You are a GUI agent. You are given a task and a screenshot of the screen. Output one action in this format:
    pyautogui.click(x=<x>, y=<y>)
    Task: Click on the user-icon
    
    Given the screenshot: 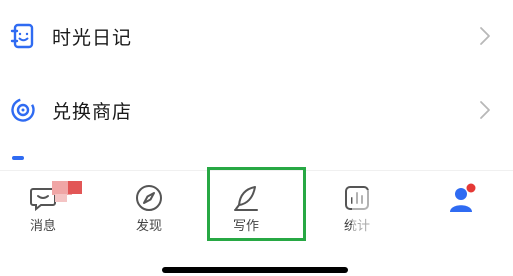 What is the action you would take?
    pyautogui.click(x=463, y=197)
    